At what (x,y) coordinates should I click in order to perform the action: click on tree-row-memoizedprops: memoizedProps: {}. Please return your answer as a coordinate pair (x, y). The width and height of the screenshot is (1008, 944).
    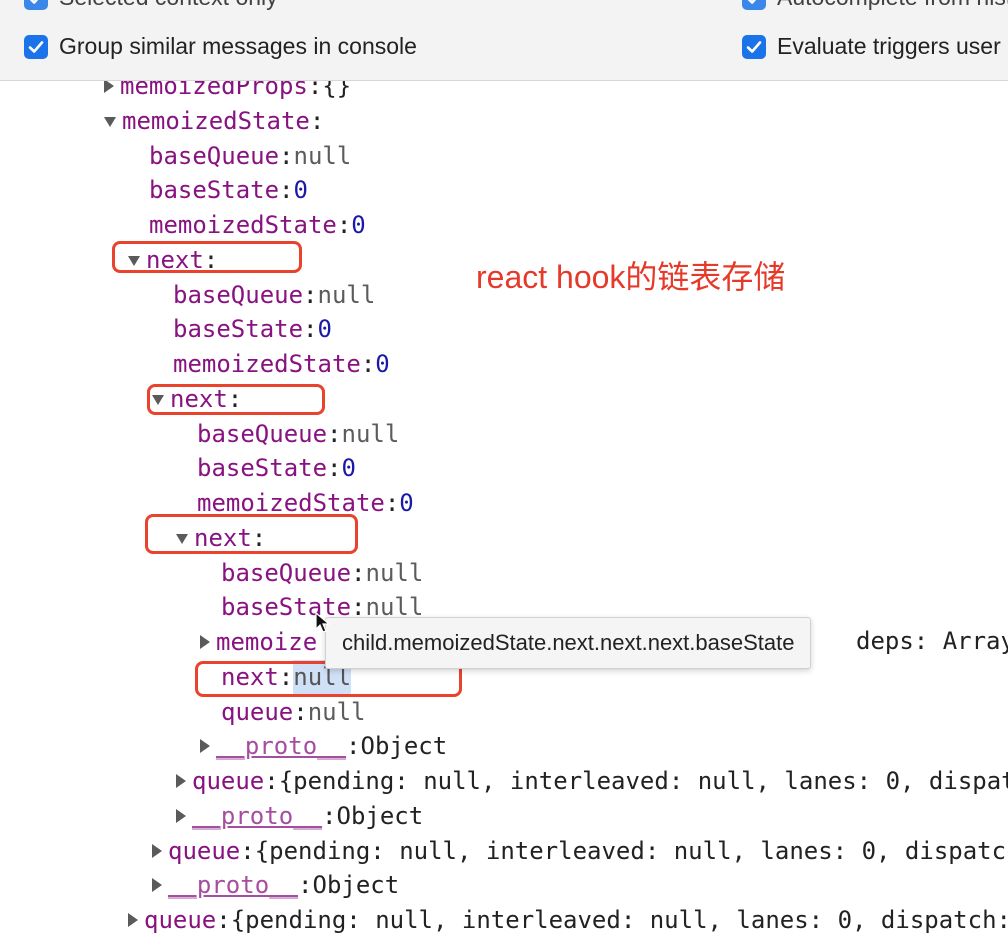
    Looking at the image, I should click on (227, 92).